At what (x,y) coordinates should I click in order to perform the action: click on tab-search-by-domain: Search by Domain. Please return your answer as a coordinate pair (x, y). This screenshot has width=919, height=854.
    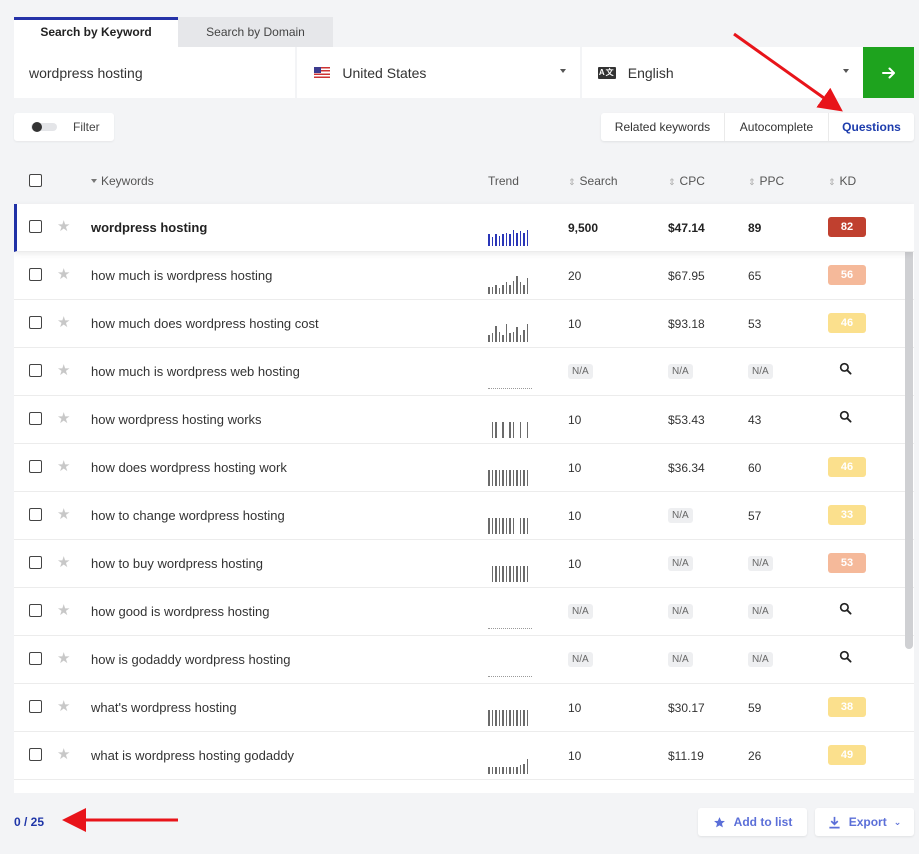
    Looking at the image, I should click on (255, 32).